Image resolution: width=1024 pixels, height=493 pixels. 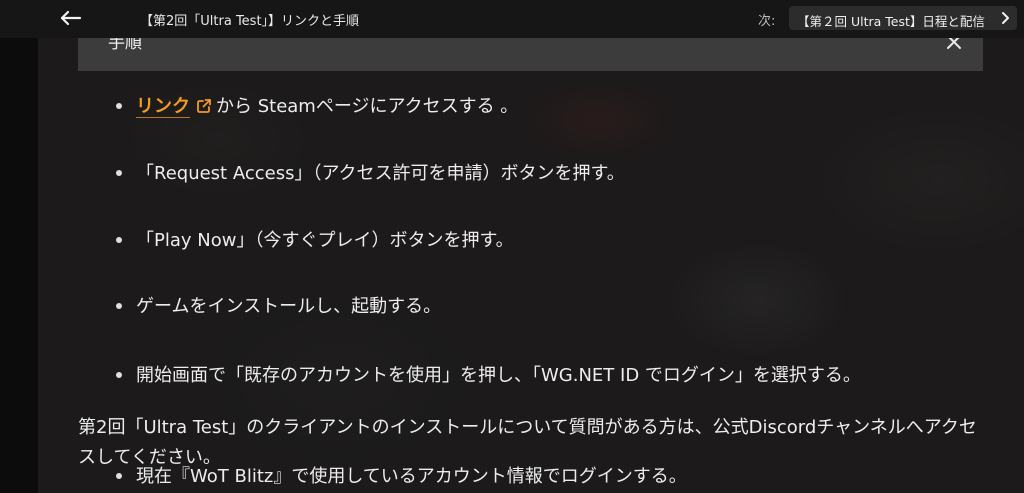 What do you see at coordinates (250, 21) in the screenshot?
I see `page-title: 【第2回「Ultra Test」】リンクと手順` at bounding box center [250, 21].